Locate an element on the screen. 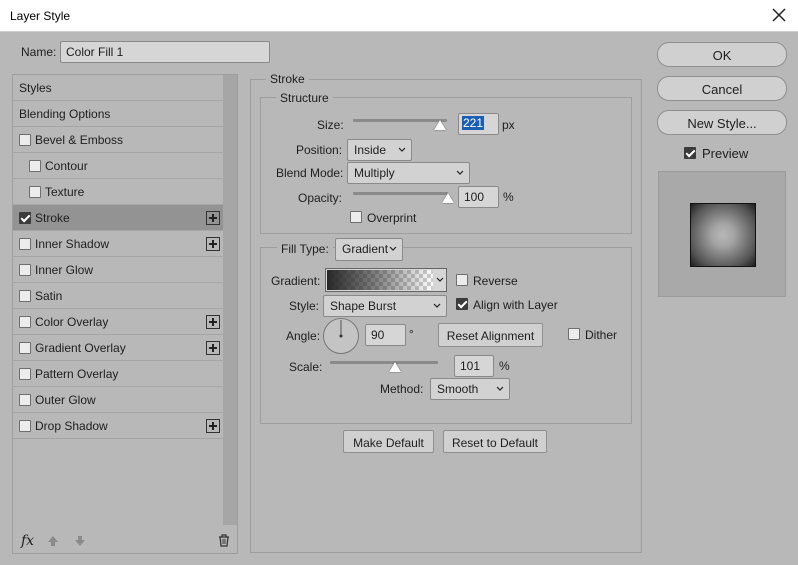 Image resolution: width=798 pixels, height=565 pixels. style-item-pattern-overlay: Pattern Overlay is located at coordinates (118, 374).